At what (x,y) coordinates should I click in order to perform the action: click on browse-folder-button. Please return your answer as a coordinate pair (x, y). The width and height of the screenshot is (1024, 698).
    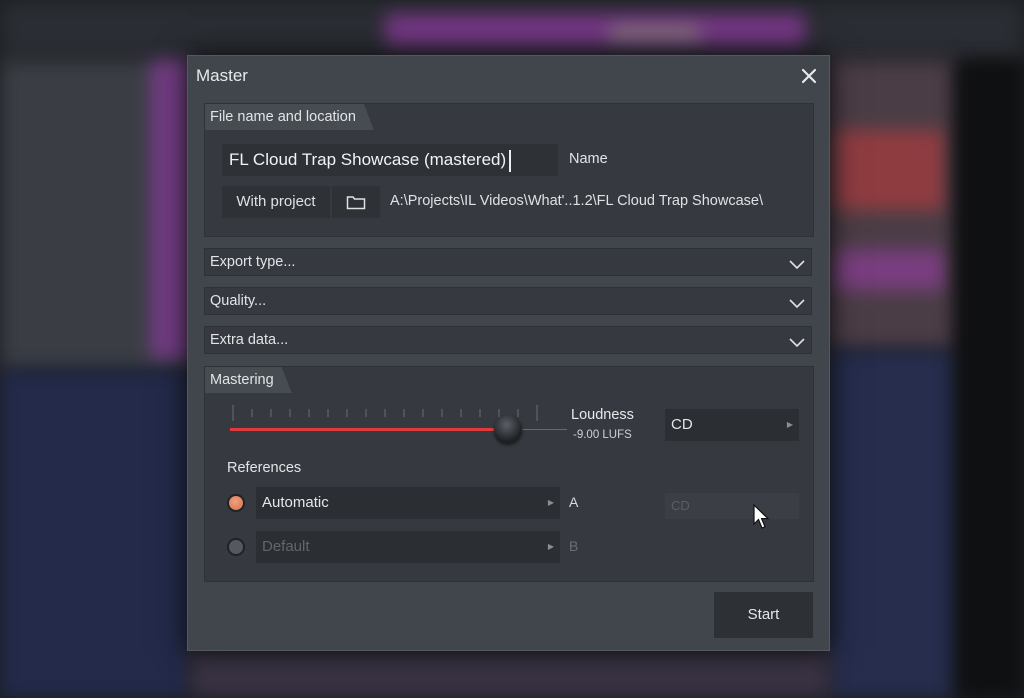
    Looking at the image, I should click on (356, 202).